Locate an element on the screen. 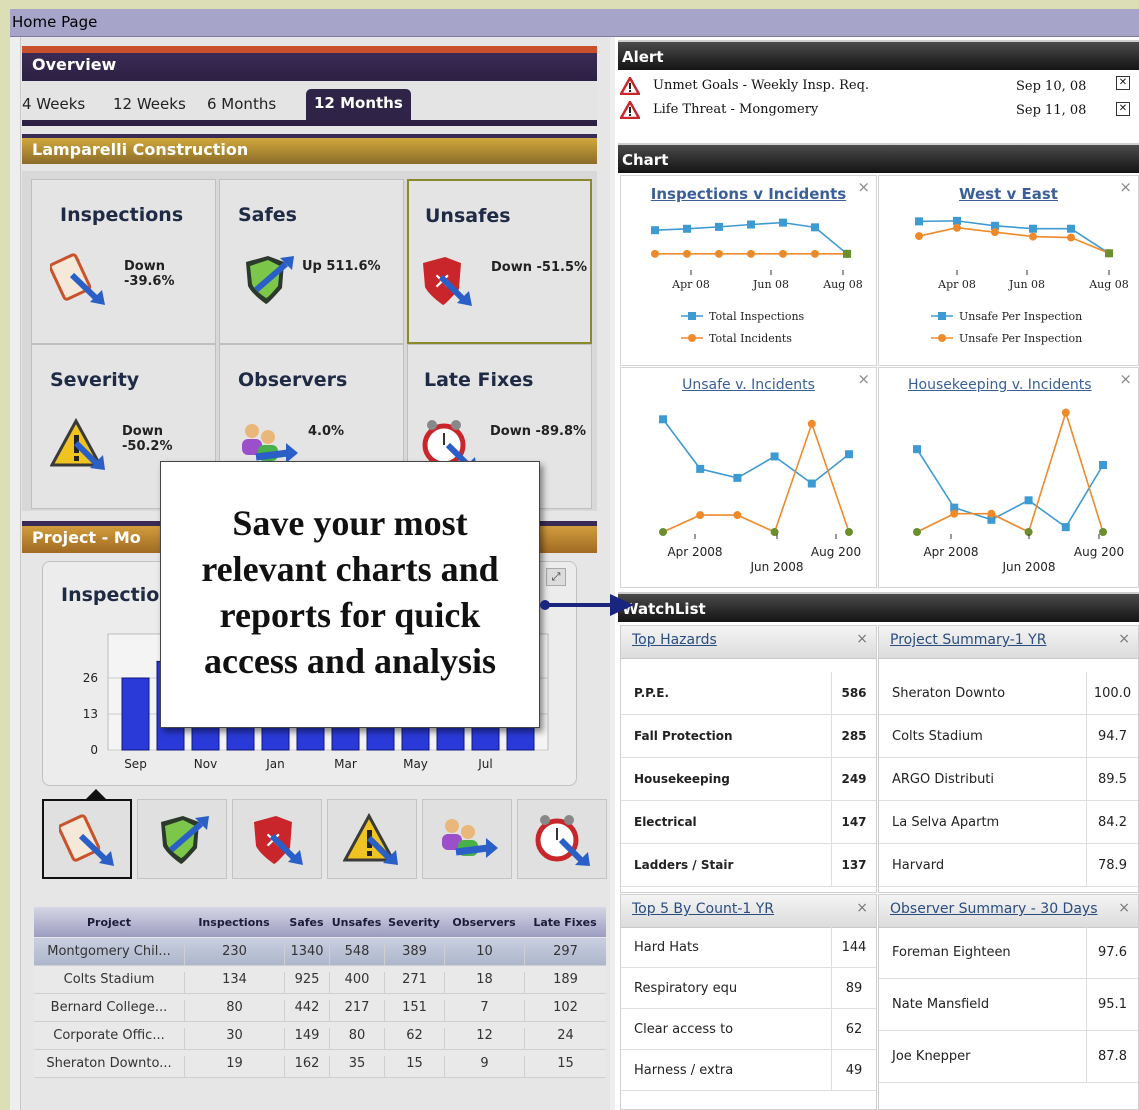 This screenshot has width=1139, height=1110. table-row: Colts Stadium 134 925 400 271 18 189 is located at coordinates (320, 980).